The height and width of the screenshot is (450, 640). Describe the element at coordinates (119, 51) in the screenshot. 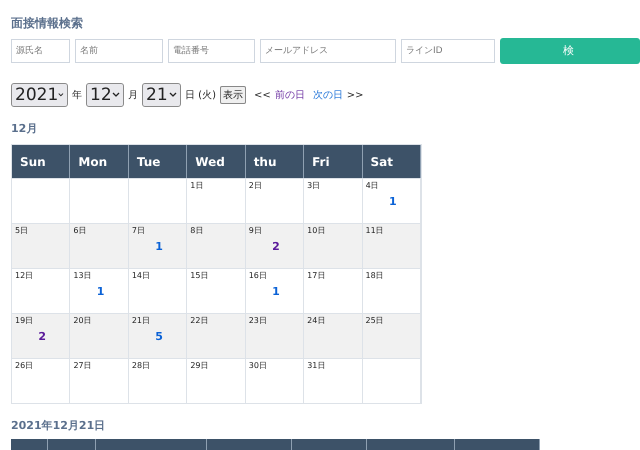

I see `search-field: 名前` at that location.